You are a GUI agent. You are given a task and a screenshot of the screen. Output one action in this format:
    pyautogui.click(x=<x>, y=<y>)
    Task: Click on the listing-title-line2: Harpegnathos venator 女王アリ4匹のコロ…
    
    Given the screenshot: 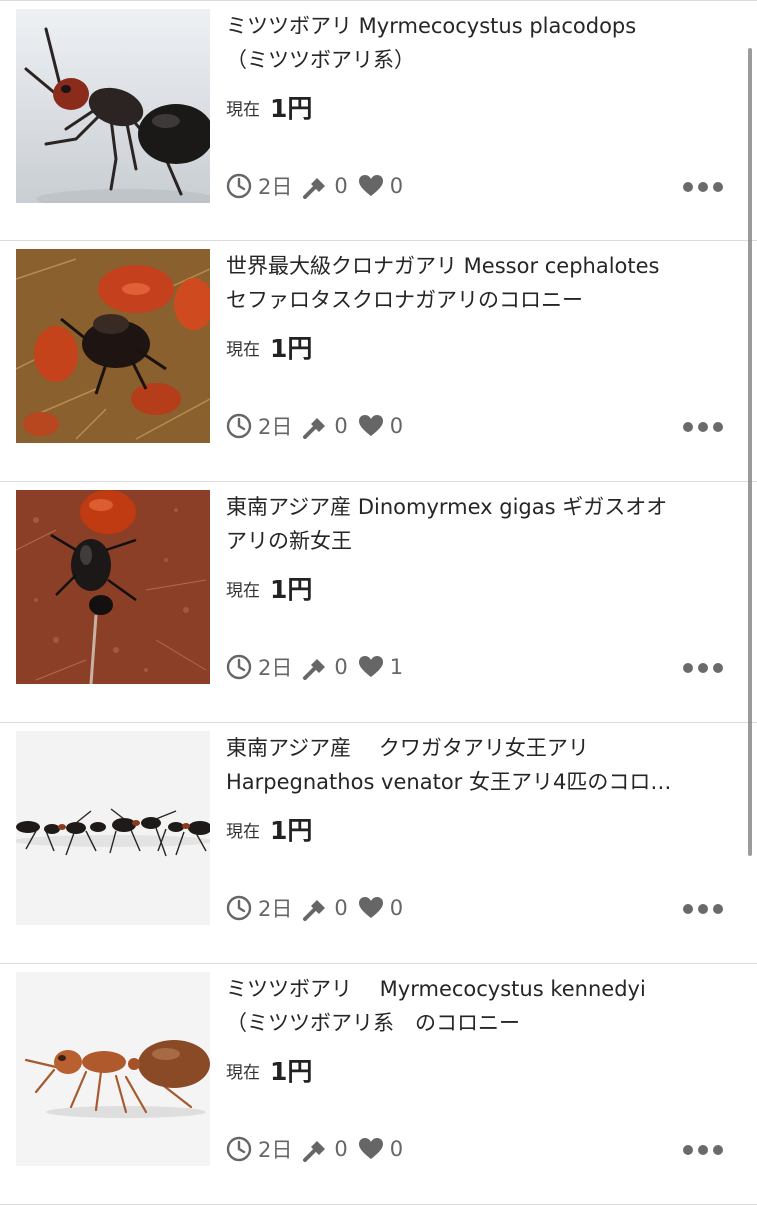 What is the action you would take?
    pyautogui.click(x=449, y=782)
    